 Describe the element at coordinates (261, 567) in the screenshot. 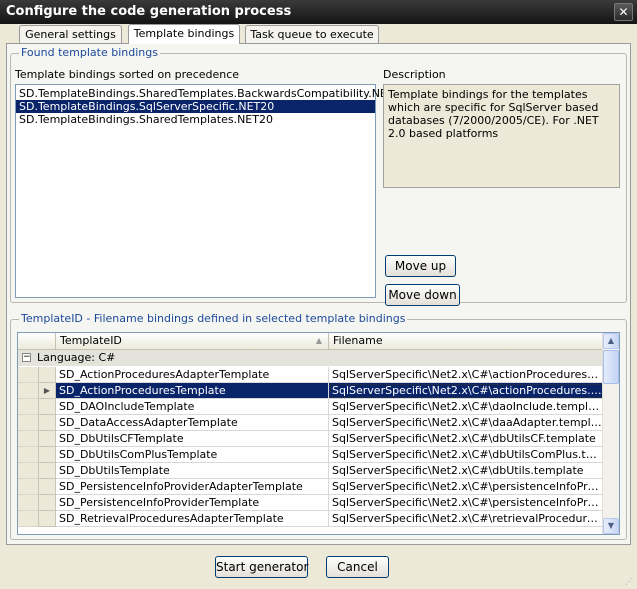

I see `start-generator-button: Start generator` at that location.